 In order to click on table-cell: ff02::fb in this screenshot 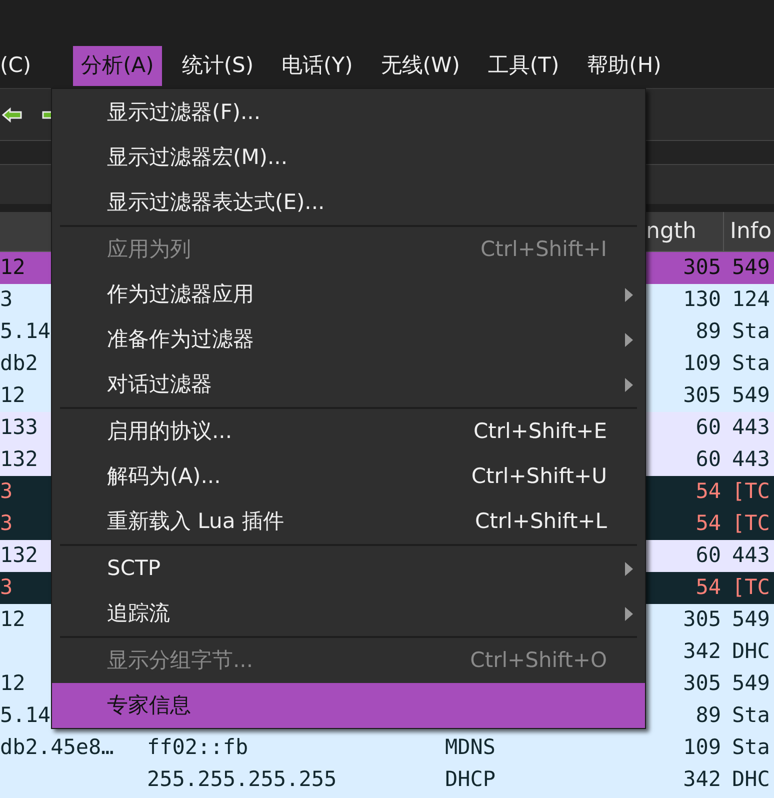, I will do `click(197, 747)`.